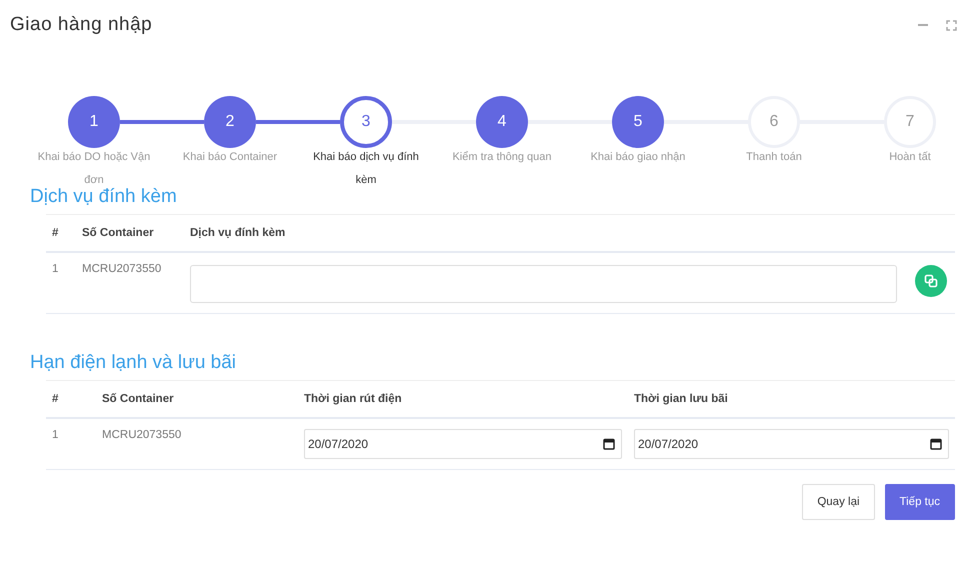 This screenshot has height=565, width=971. I want to click on step-label: Khai báo giao nhận, so click(638, 157).